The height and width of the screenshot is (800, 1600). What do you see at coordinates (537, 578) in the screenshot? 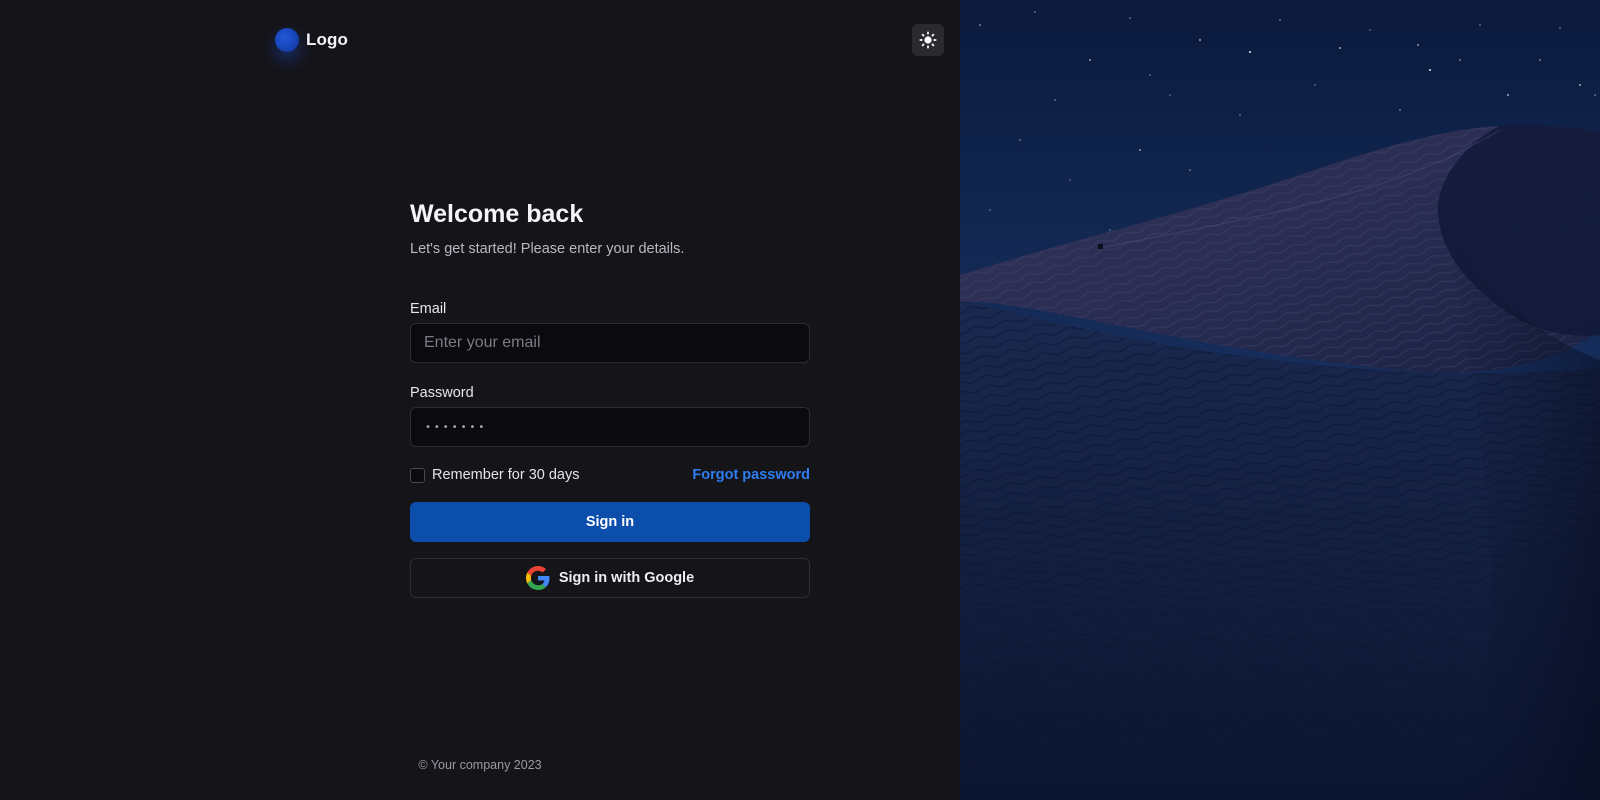
I see `google-icon` at bounding box center [537, 578].